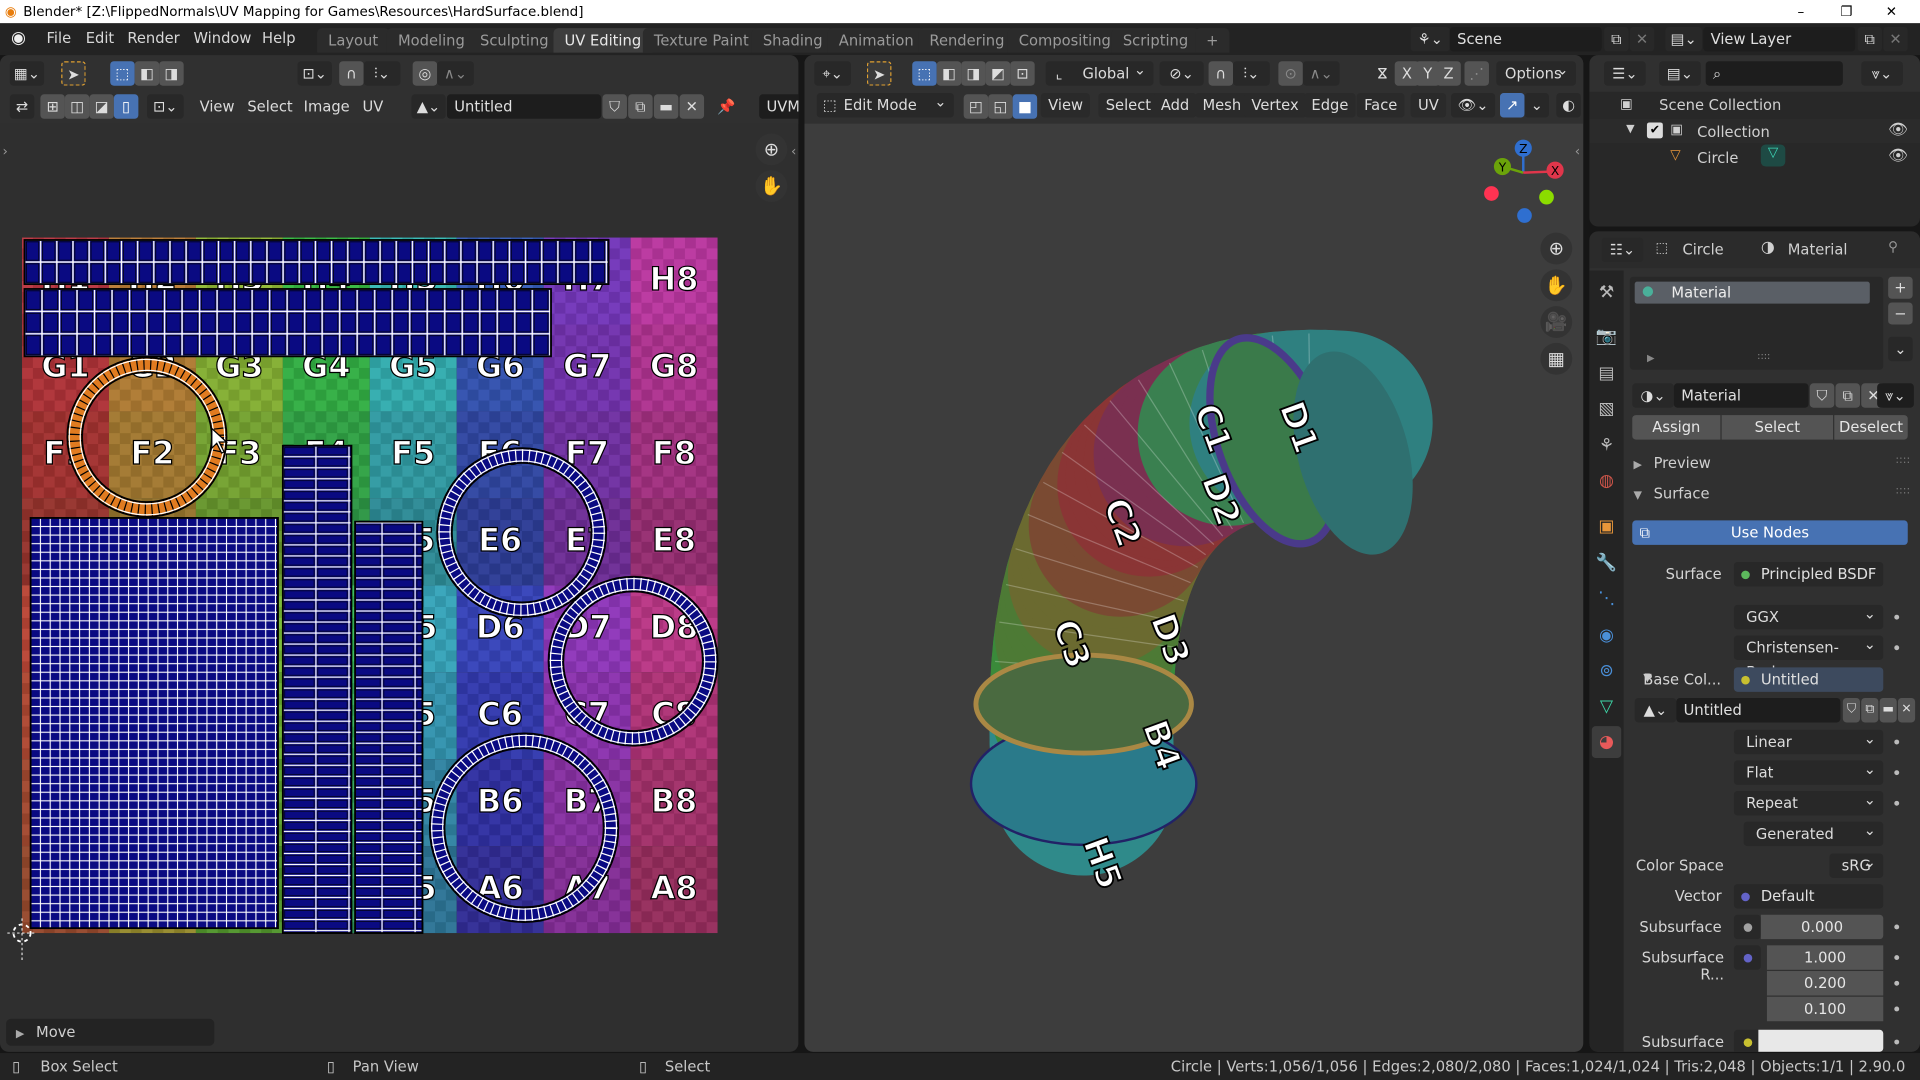 The height and width of the screenshot is (1080, 1920). What do you see at coordinates (1770, 532) in the screenshot?
I see `use-nodes-button: ⧉ Use Nodes` at bounding box center [1770, 532].